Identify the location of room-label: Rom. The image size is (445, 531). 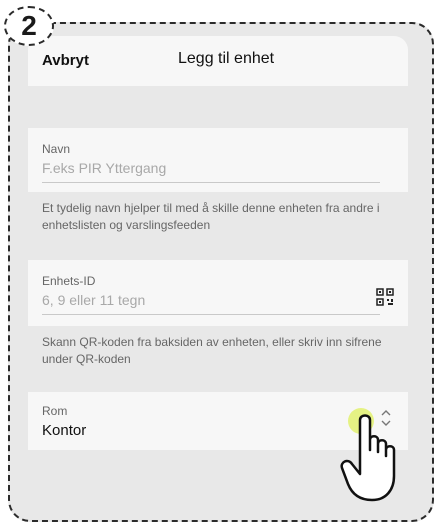
(55, 411).